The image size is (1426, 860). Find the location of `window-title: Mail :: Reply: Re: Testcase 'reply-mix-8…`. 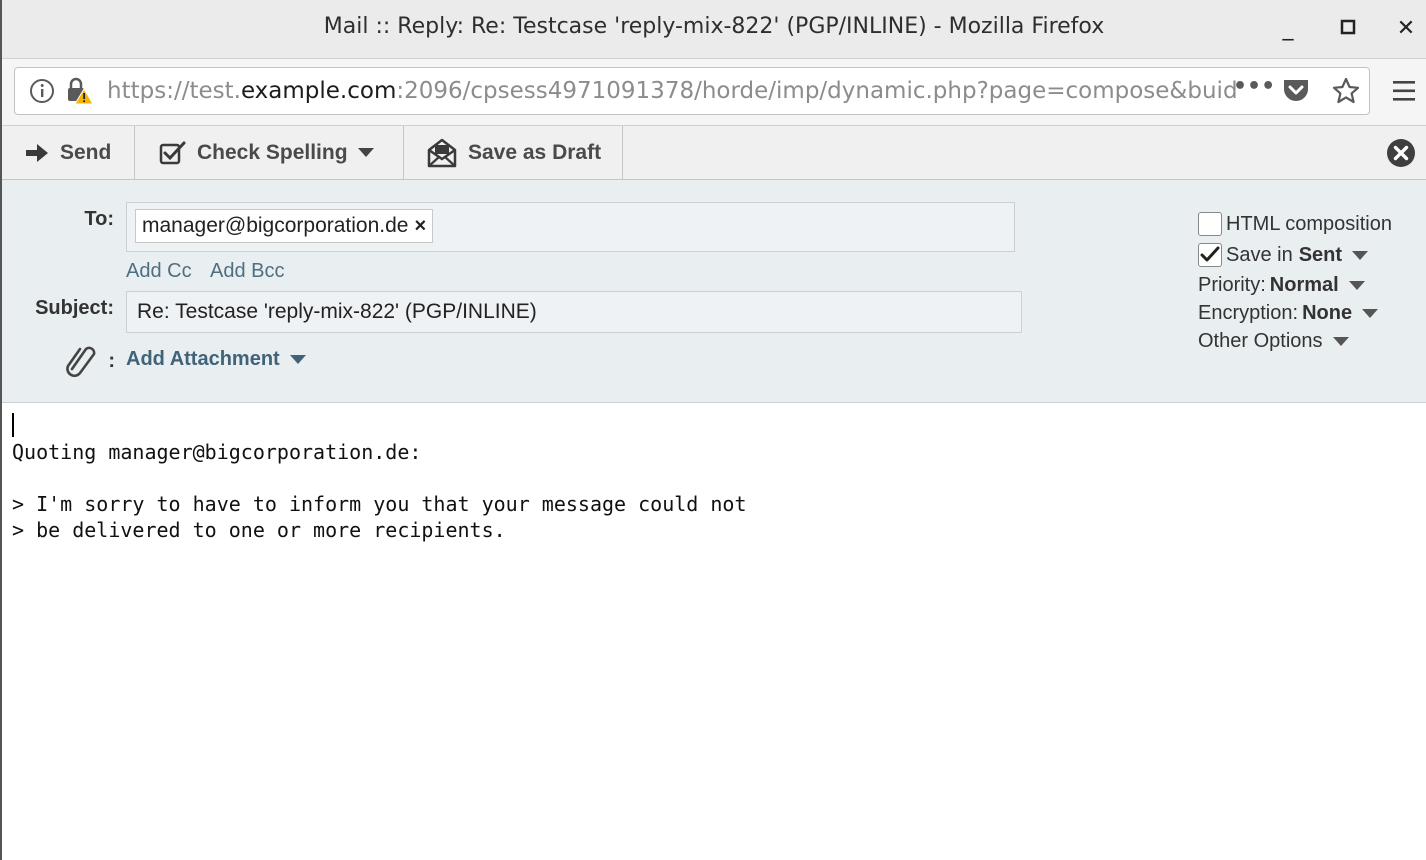

window-title: Mail :: Reply: Re: Testcase 'reply-mix-8… is located at coordinates (714, 26).